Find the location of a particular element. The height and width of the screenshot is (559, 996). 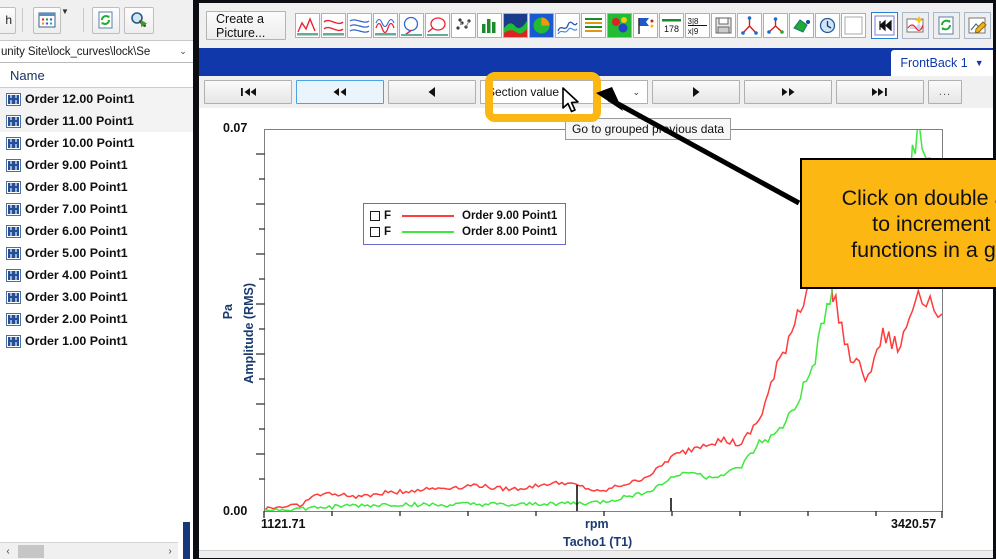

go-to-next-button is located at coordinates (696, 92).